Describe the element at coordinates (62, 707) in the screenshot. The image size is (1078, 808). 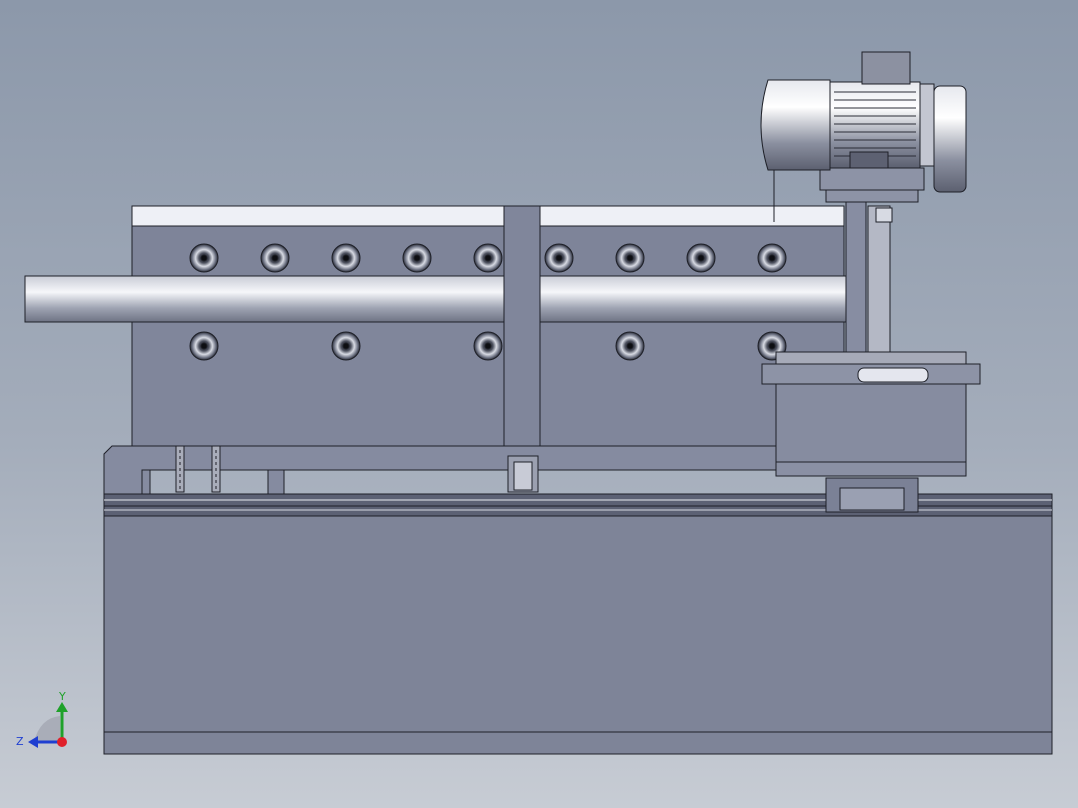
I see `y-arrow-icon` at that location.